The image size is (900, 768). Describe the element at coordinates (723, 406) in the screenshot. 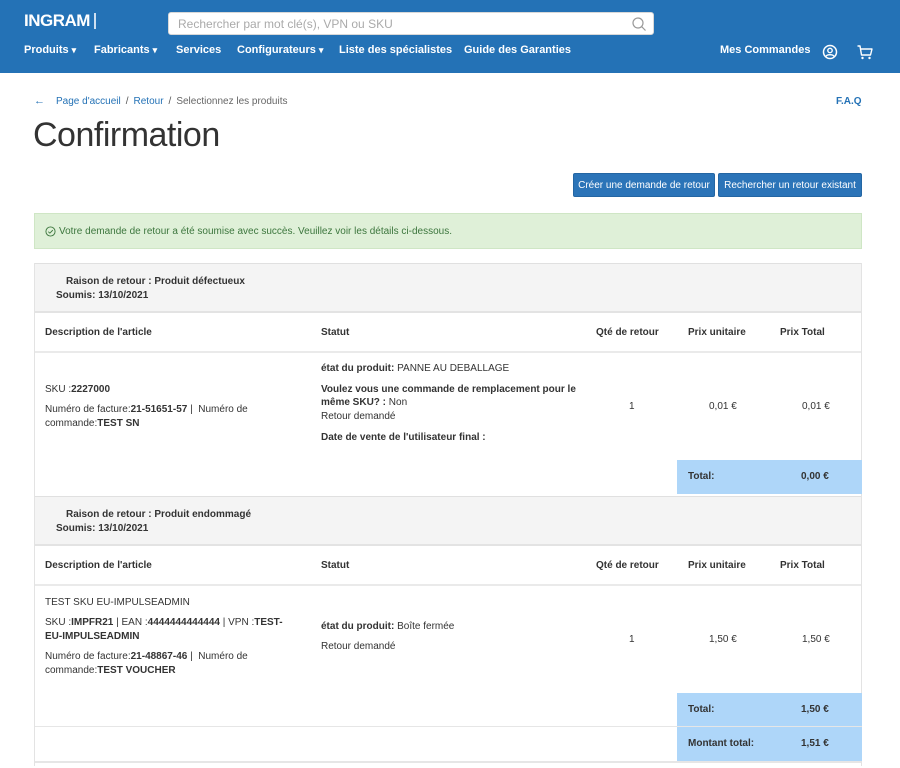

I see `unit-price: 0,01 €` at that location.